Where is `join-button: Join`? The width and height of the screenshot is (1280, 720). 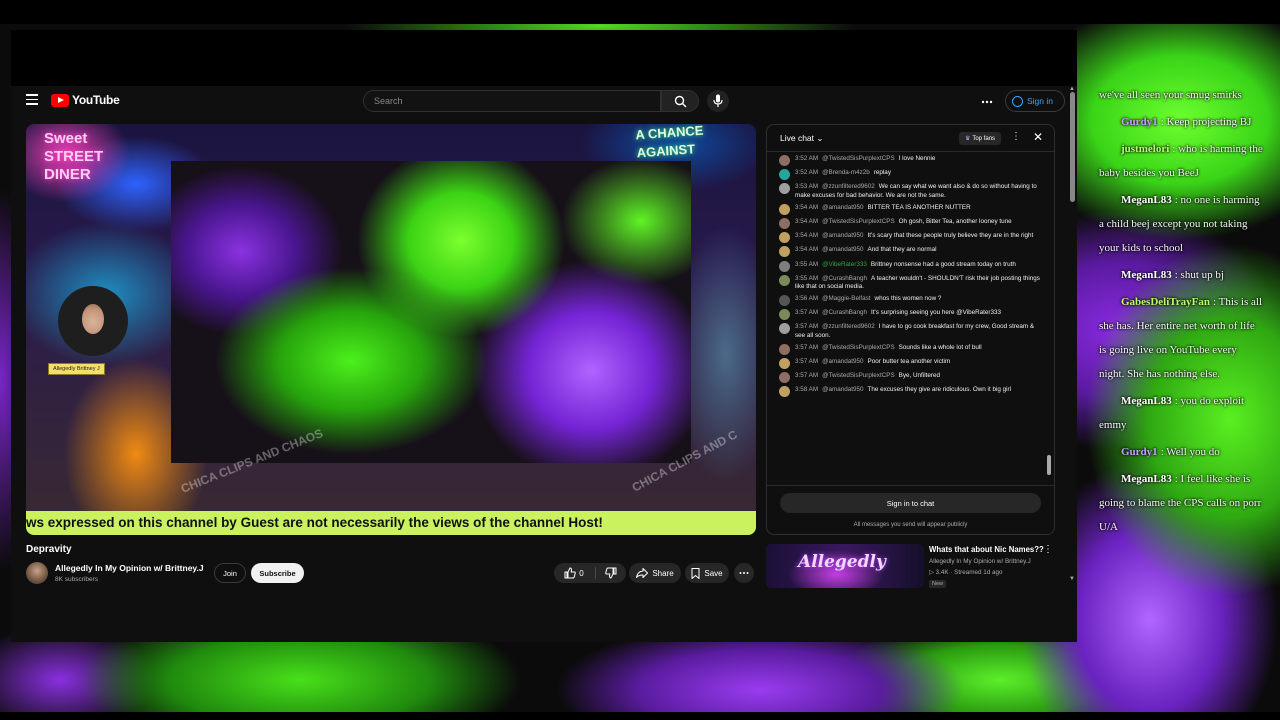 join-button: Join is located at coordinates (230, 573).